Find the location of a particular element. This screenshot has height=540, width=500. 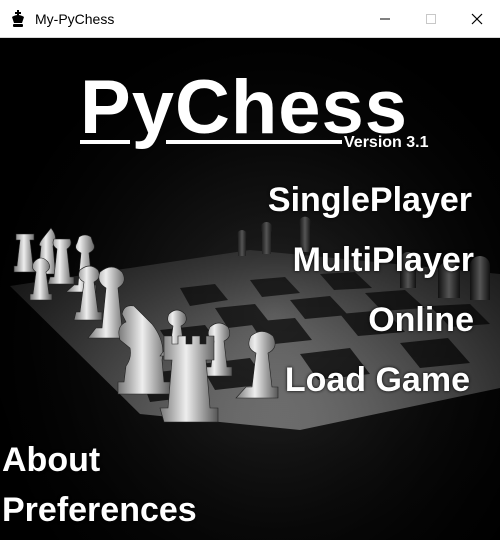

version-label: Version 3.1 is located at coordinates (386, 142).